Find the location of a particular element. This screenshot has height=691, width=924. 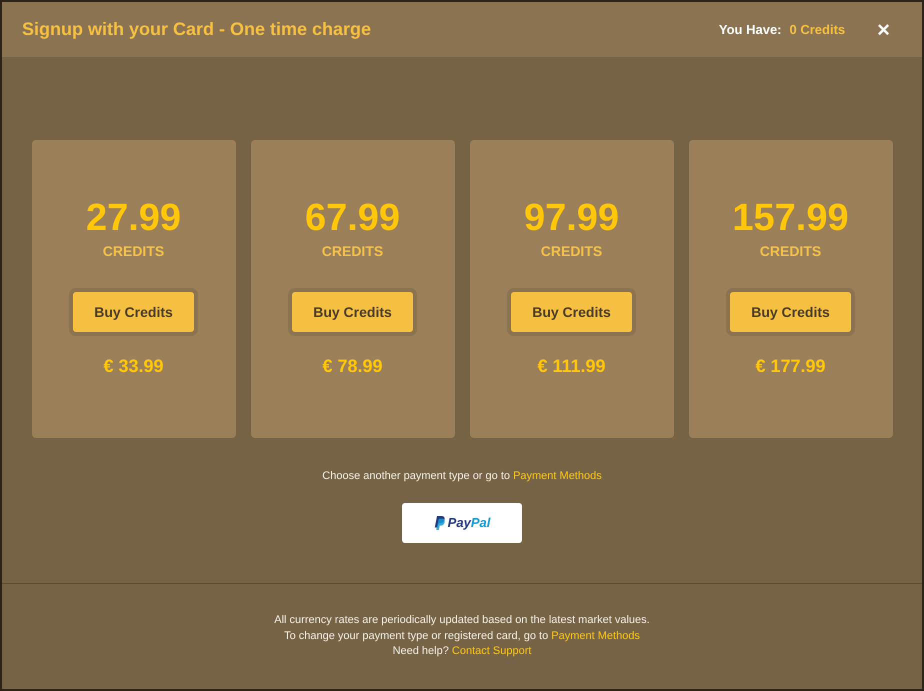

balance-value: 0 Credits is located at coordinates (818, 29).